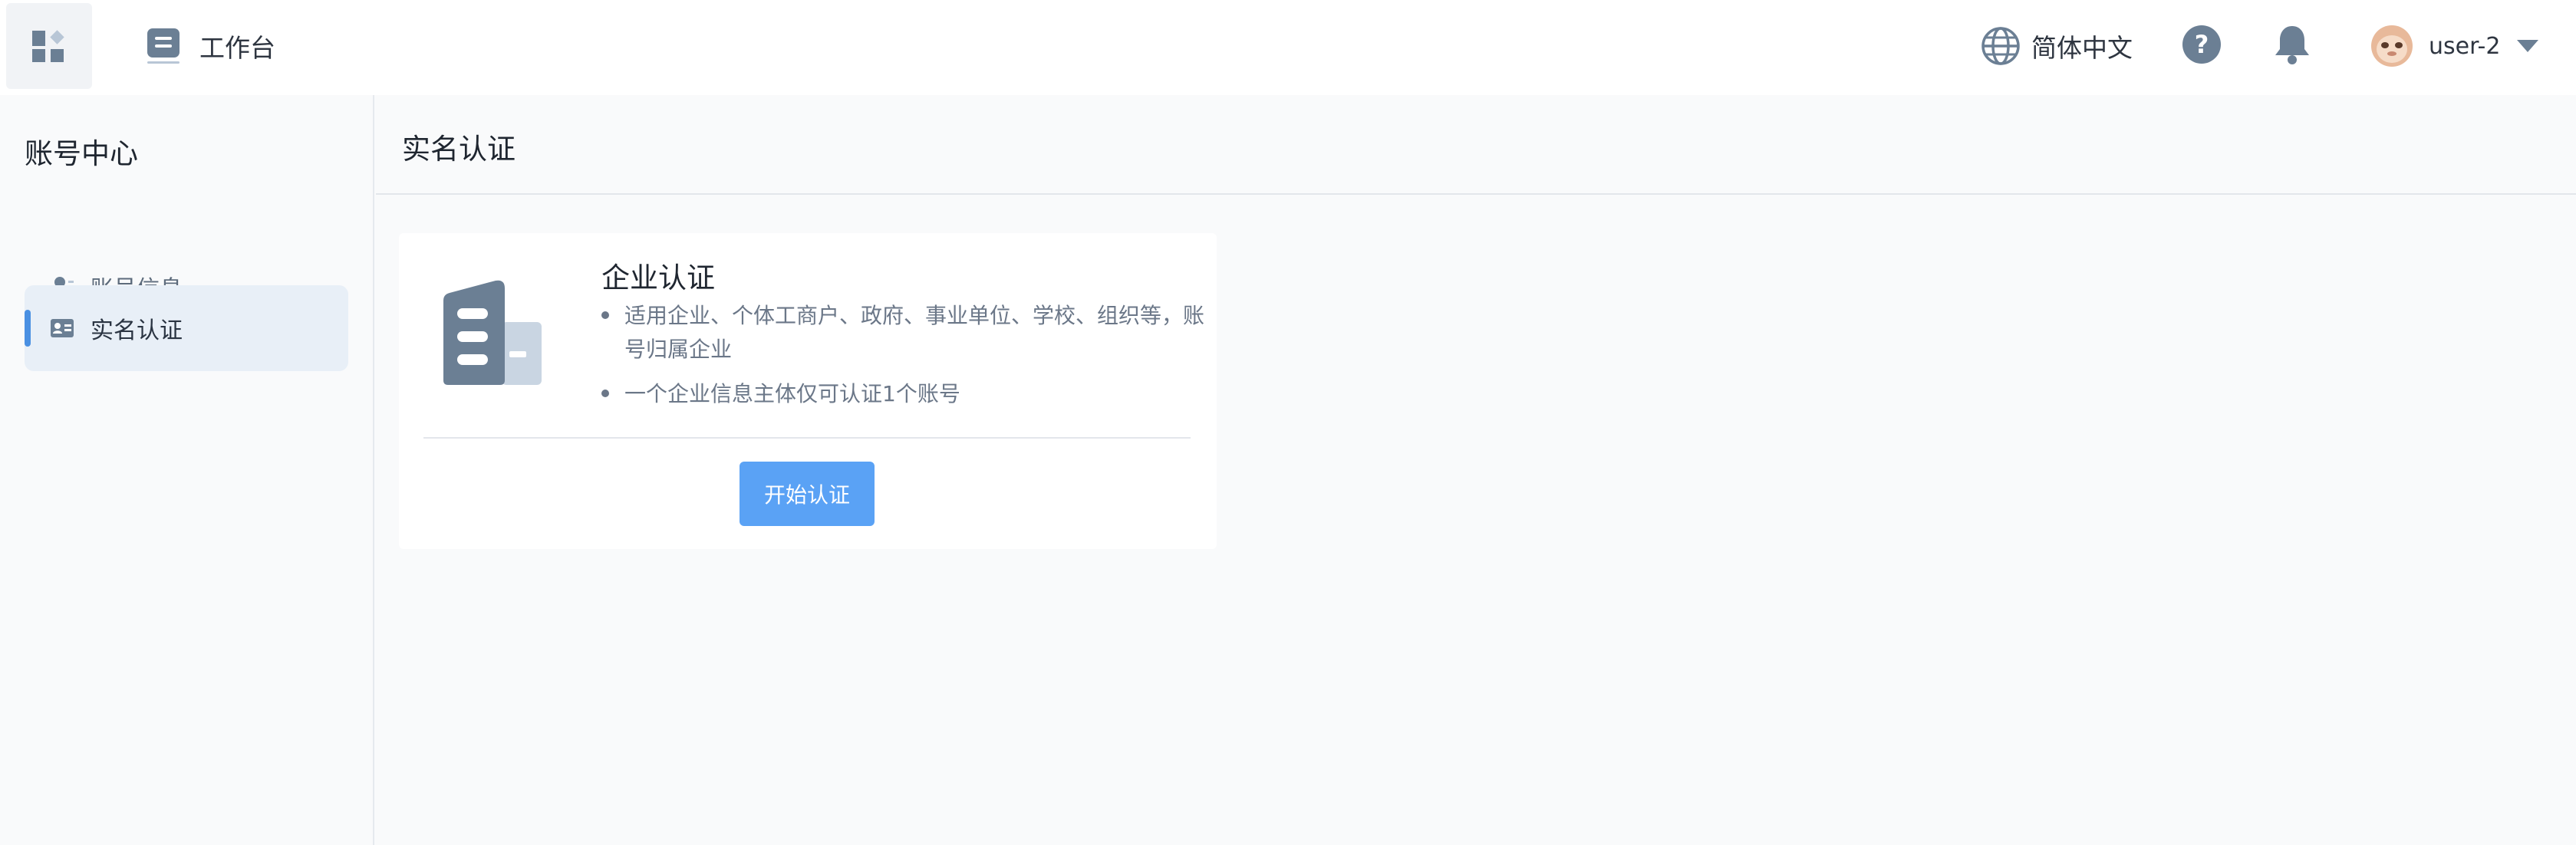 The width and height of the screenshot is (2576, 845). What do you see at coordinates (137, 330) in the screenshot?
I see `sidebar-item-label: 实名认证` at bounding box center [137, 330].